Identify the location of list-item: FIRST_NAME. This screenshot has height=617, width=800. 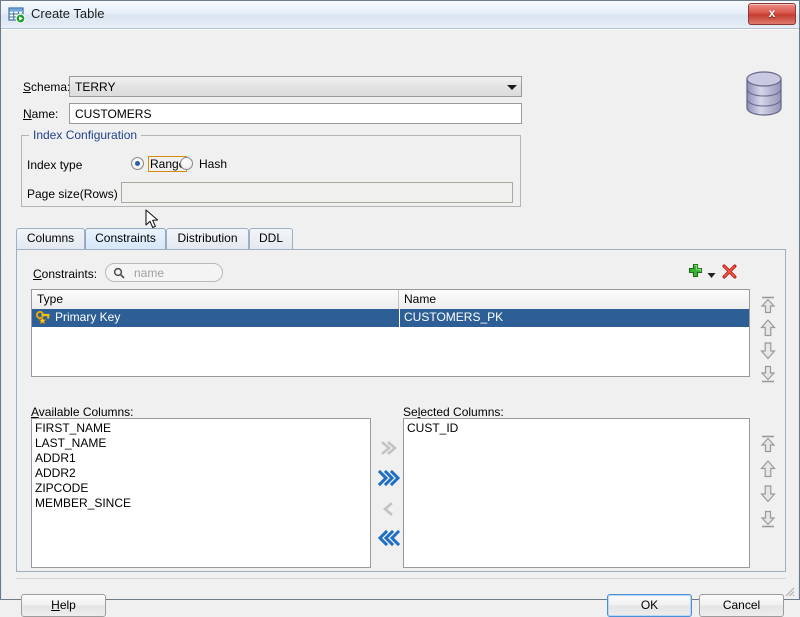
(73, 428).